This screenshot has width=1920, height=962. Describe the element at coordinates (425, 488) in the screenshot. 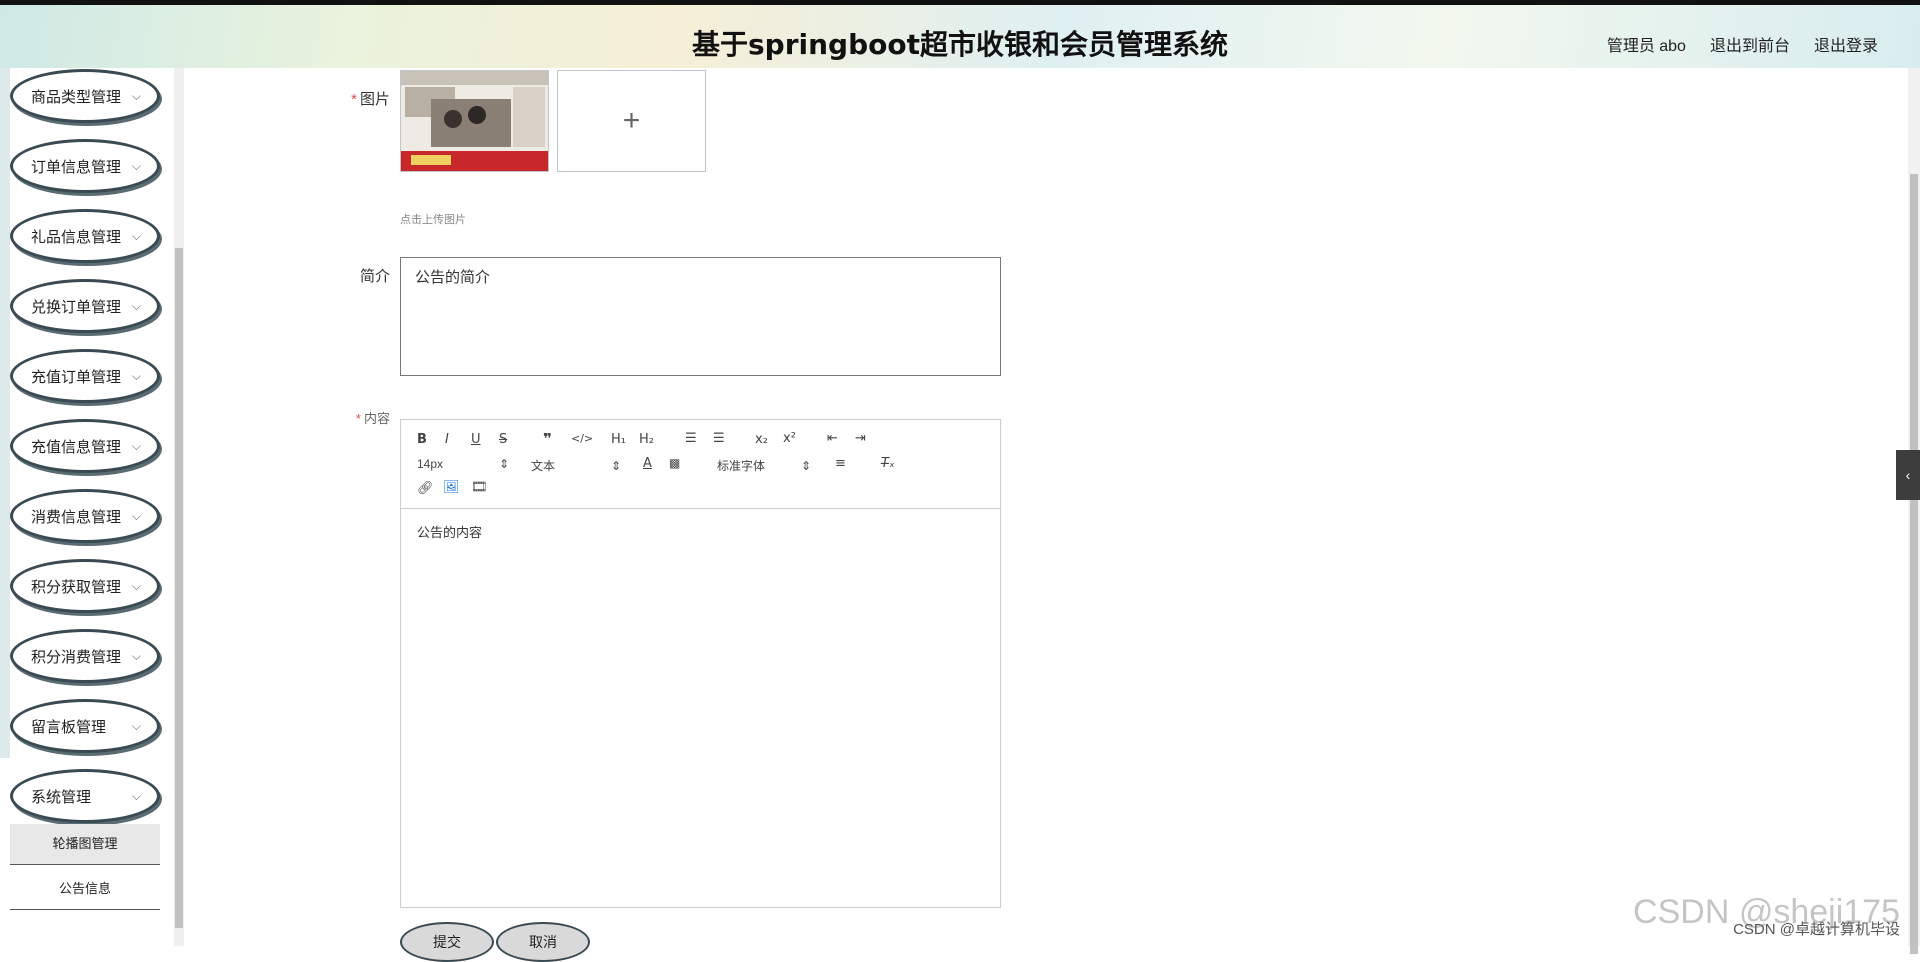

I see `link-icon: 🔗︎` at that location.